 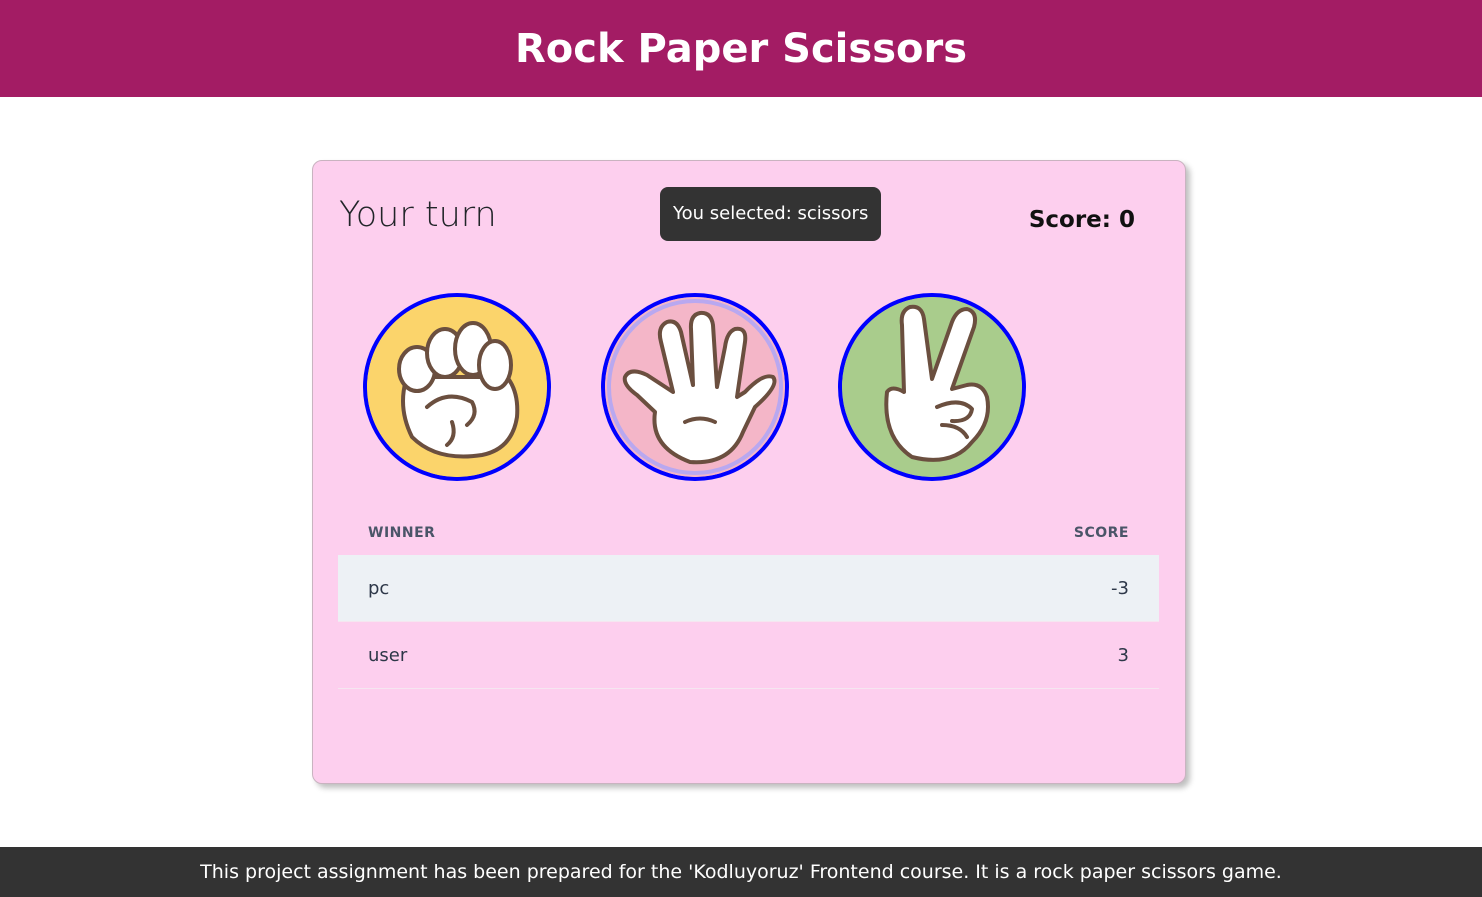 What do you see at coordinates (1101, 533) in the screenshot?
I see `score-column-header: SCORE` at bounding box center [1101, 533].